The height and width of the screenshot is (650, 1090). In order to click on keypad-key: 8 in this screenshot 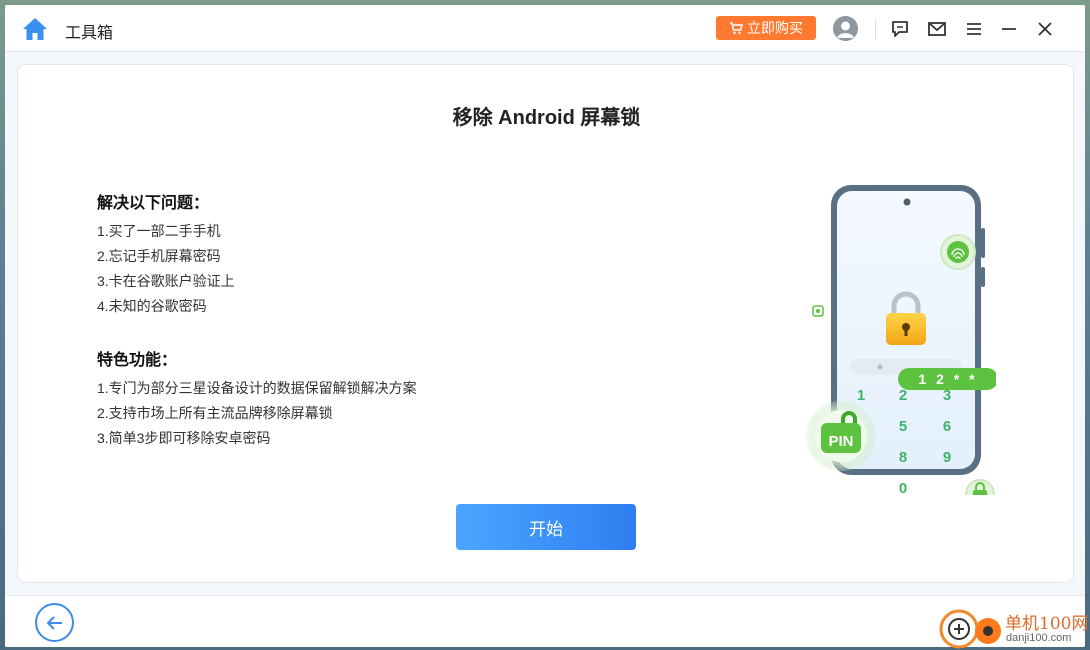, I will do `click(903, 457)`.